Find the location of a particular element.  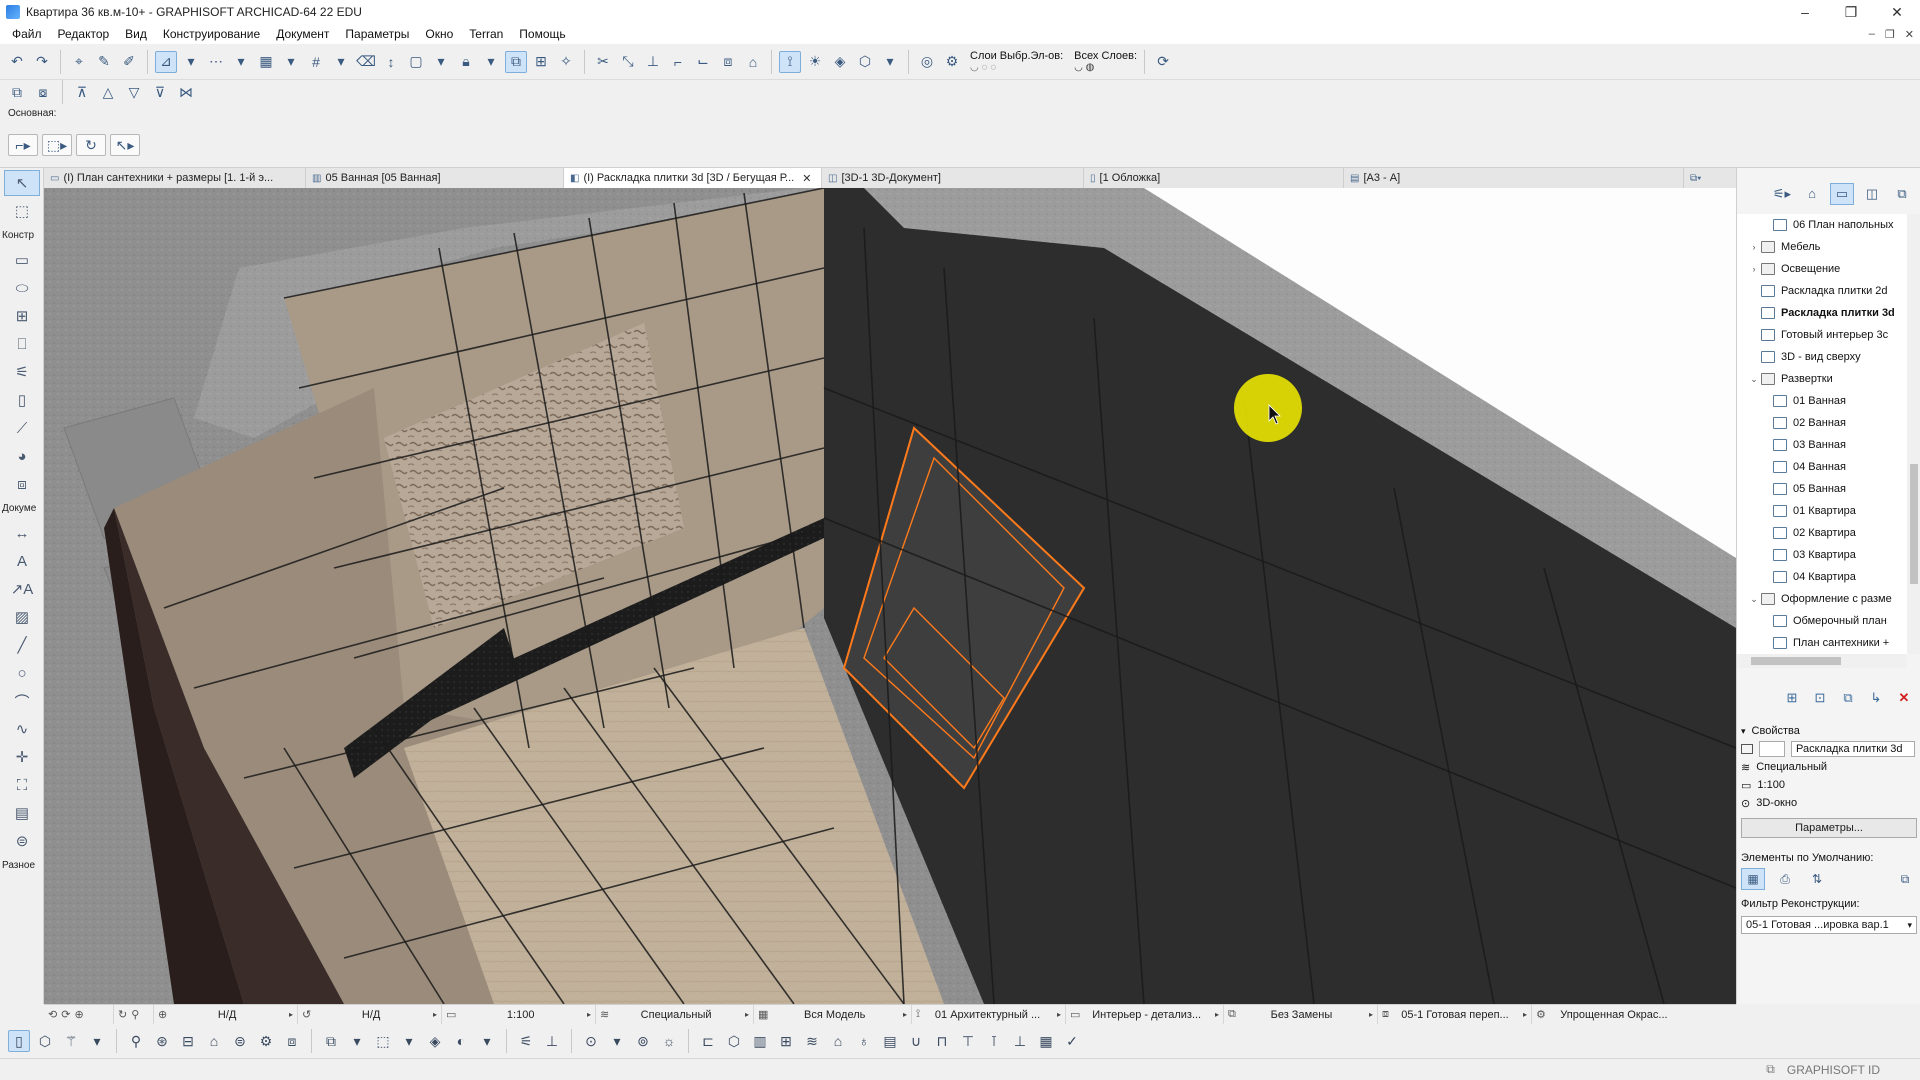

scroll-thumb is located at coordinates (1796, 661).